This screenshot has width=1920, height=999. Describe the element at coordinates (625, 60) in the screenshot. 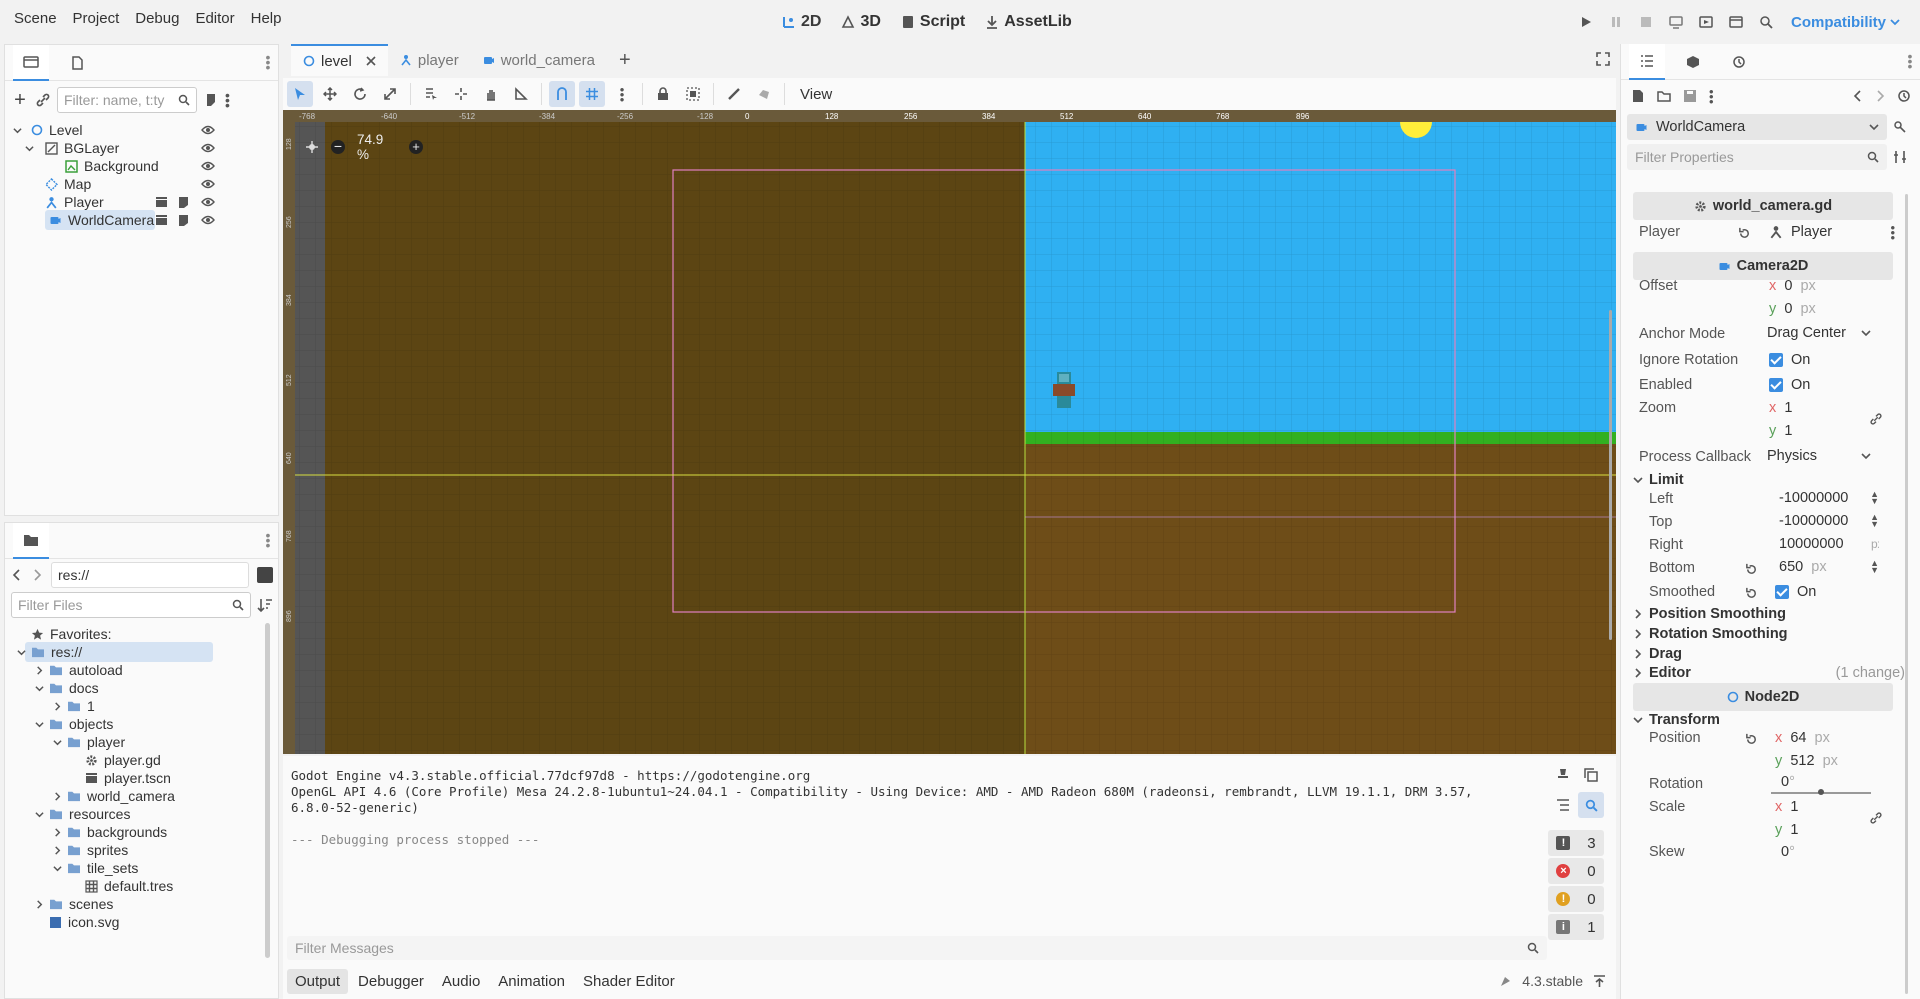

I see `add-scene-tab-button: +` at that location.